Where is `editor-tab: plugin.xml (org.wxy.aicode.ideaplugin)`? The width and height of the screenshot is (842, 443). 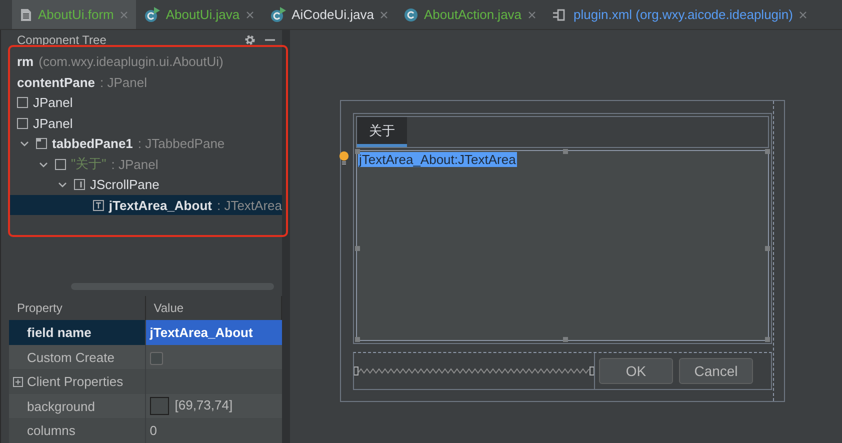
editor-tab: plugin.xml (org.wxy.aicode.ideaplugin) is located at coordinates (679, 14).